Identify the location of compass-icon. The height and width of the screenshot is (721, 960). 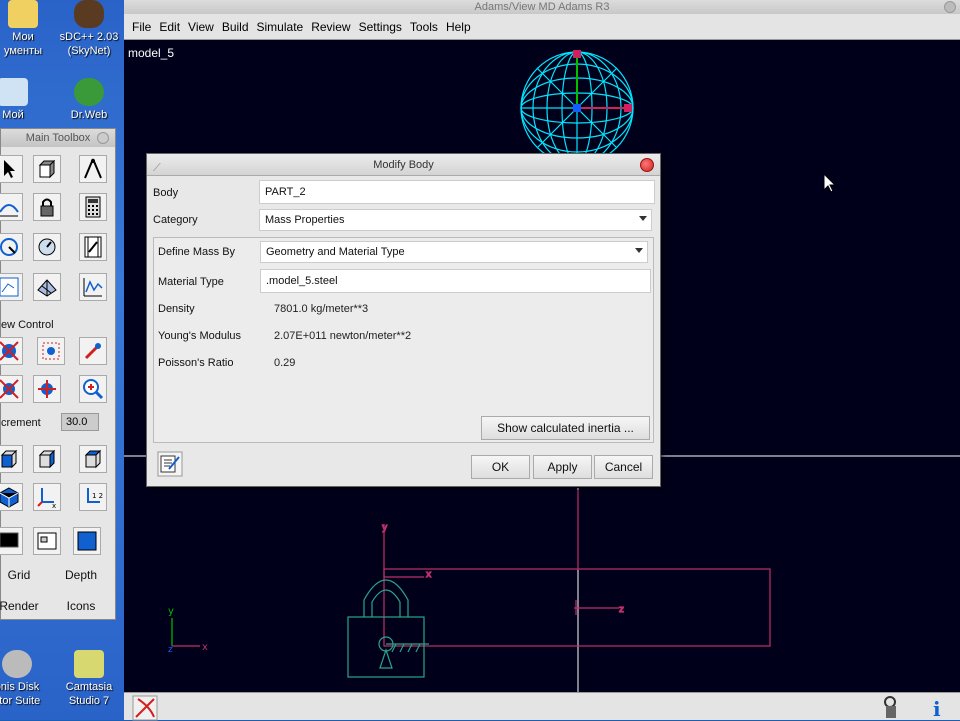
(93, 168).